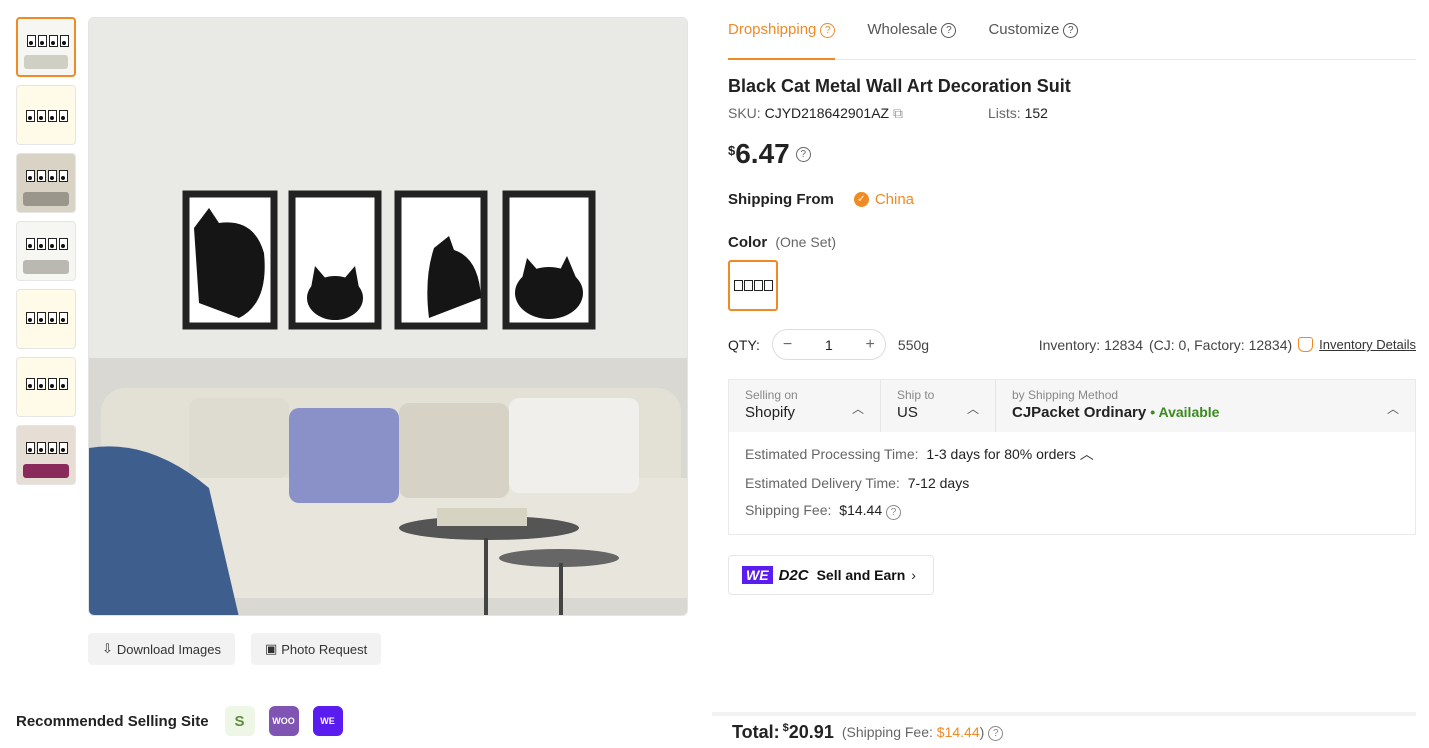 Image resolution: width=1429 pixels, height=748 pixels. What do you see at coordinates (769, 154) in the screenshot?
I see `product-price: $ 6.47 ?` at bounding box center [769, 154].